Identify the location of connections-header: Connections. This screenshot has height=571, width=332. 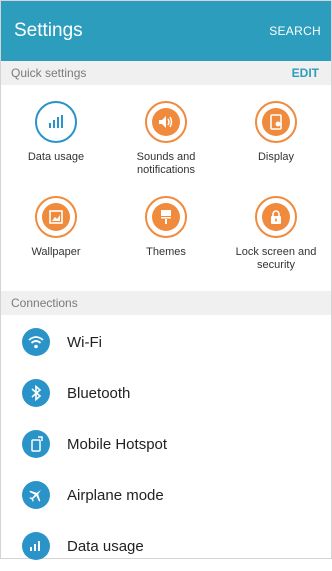
(166, 303).